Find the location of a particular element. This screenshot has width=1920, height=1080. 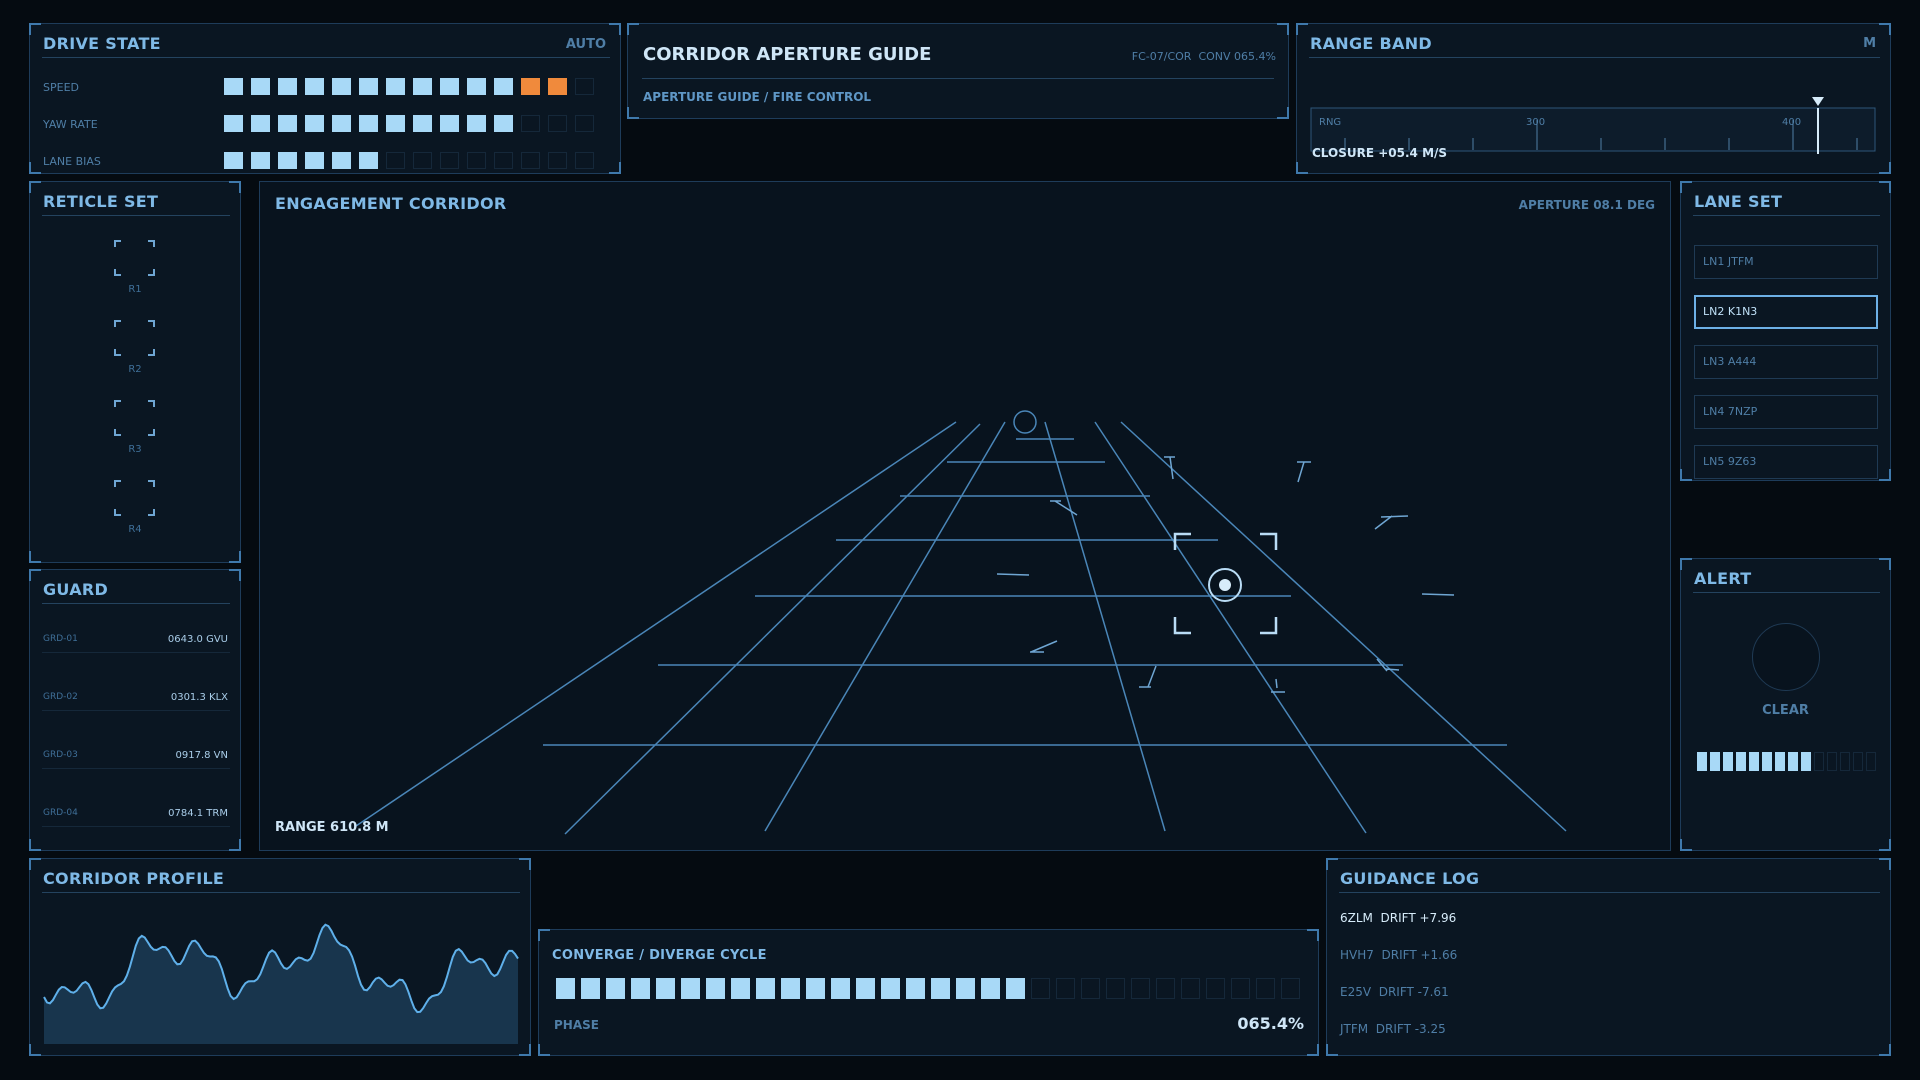

reticle-item: R1 is located at coordinates (135, 266).